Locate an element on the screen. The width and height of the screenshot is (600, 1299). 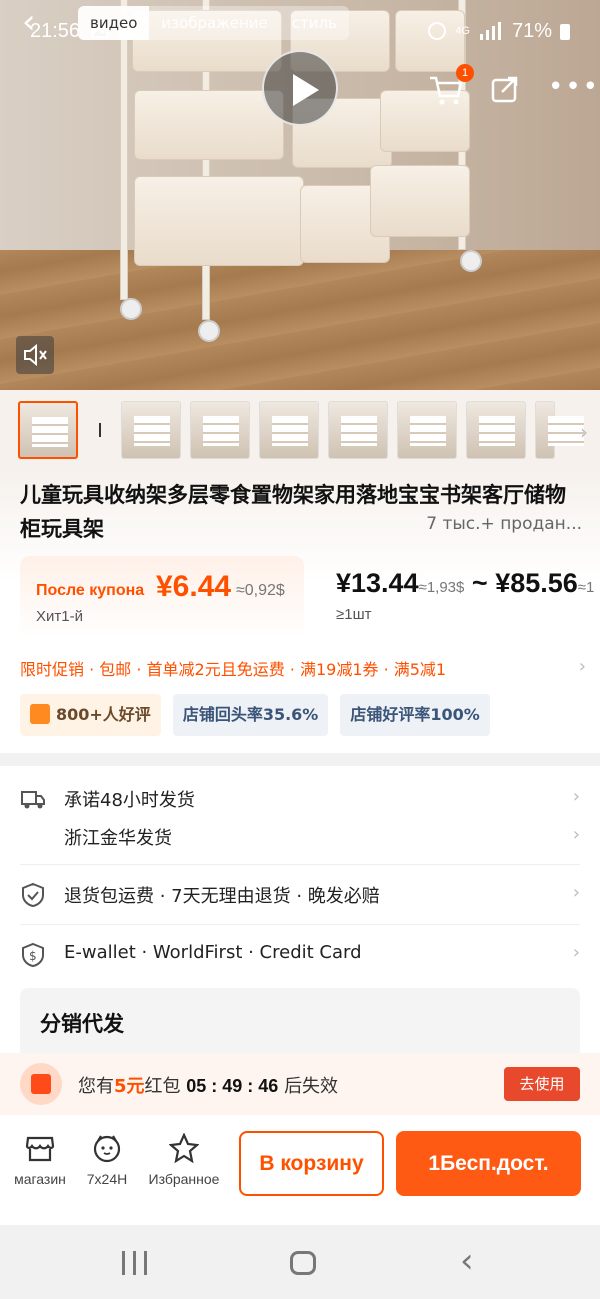
play-icon is located at coordinates (300, 88).